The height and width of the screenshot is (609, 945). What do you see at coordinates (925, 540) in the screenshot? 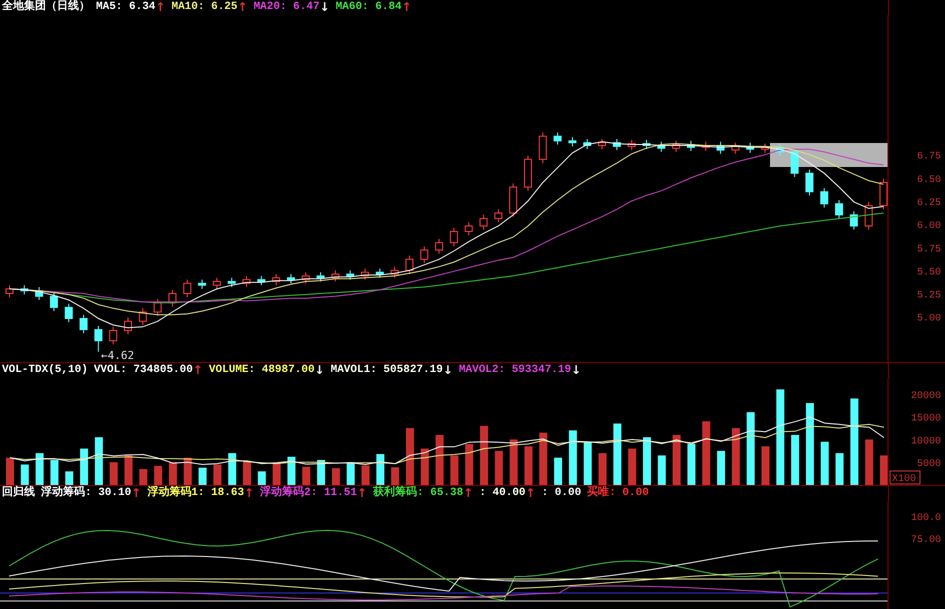
I see `indicator-axis-label: 75.00` at bounding box center [925, 540].